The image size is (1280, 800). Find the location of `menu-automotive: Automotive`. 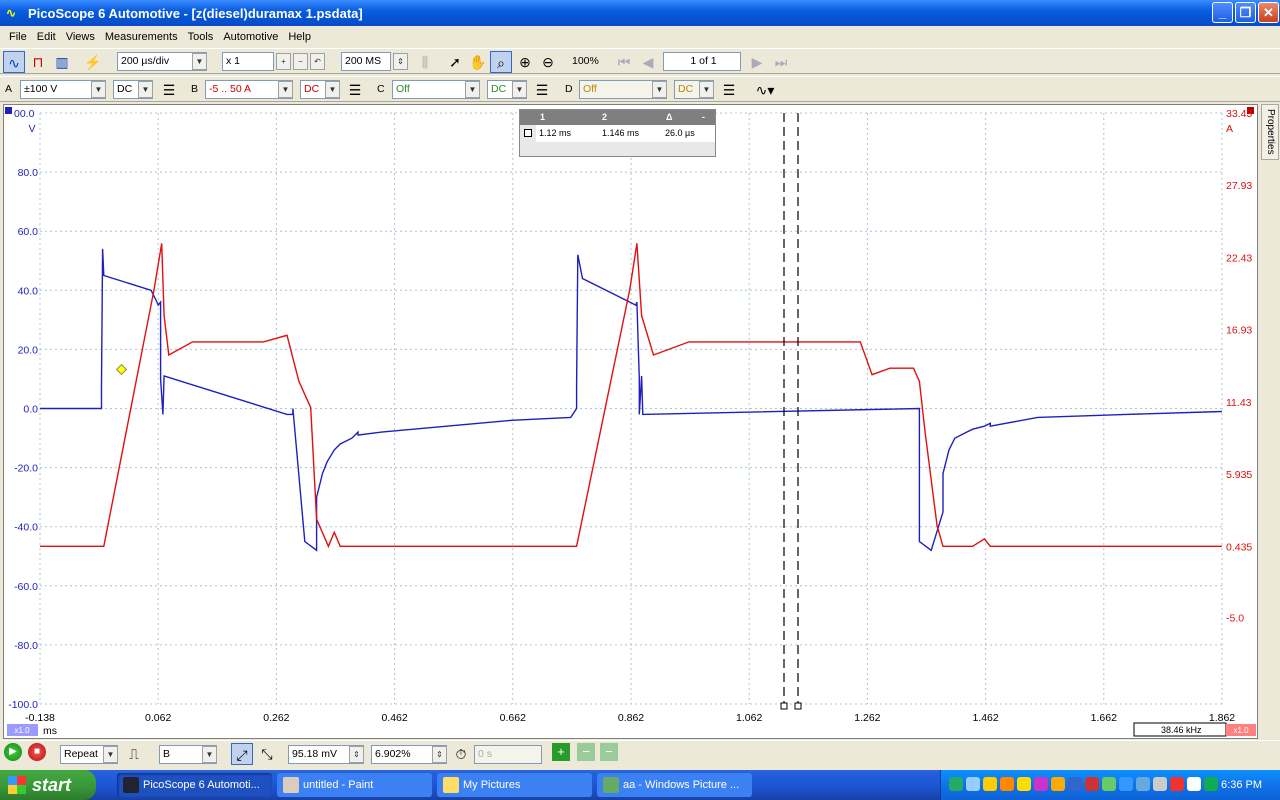

menu-automotive: Automotive is located at coordinates (250, 37).